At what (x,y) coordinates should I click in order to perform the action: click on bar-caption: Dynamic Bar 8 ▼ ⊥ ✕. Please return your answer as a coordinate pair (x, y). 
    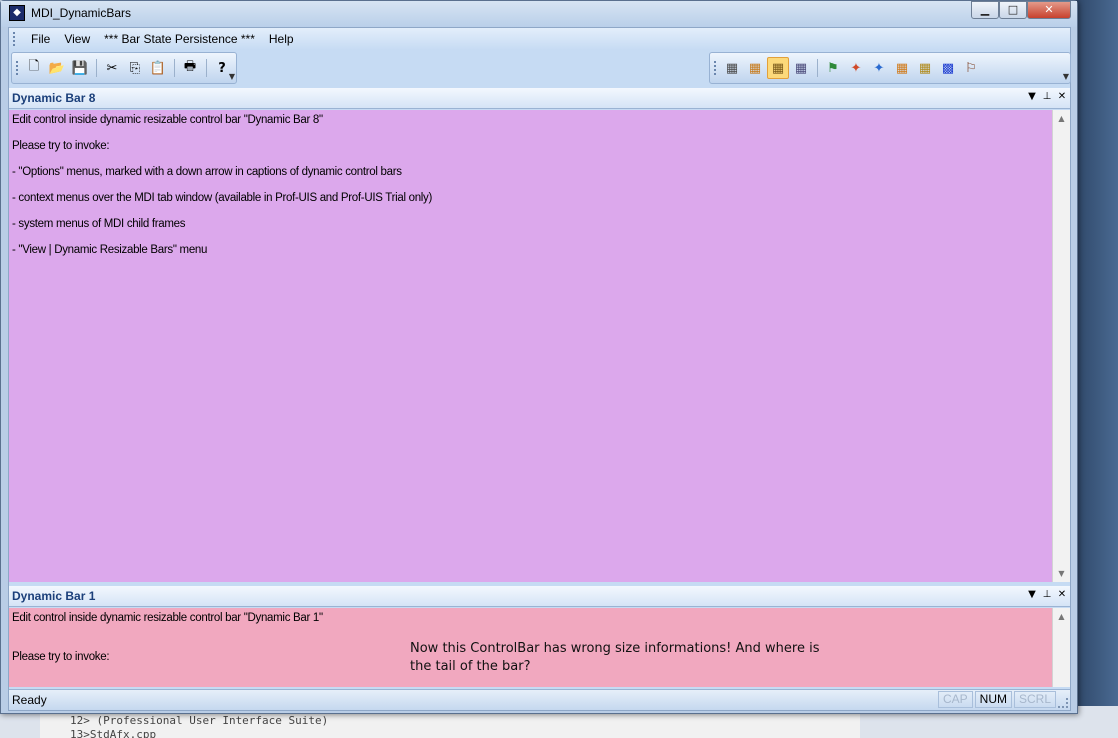
    Looking at the image, I should click on (539, 98).